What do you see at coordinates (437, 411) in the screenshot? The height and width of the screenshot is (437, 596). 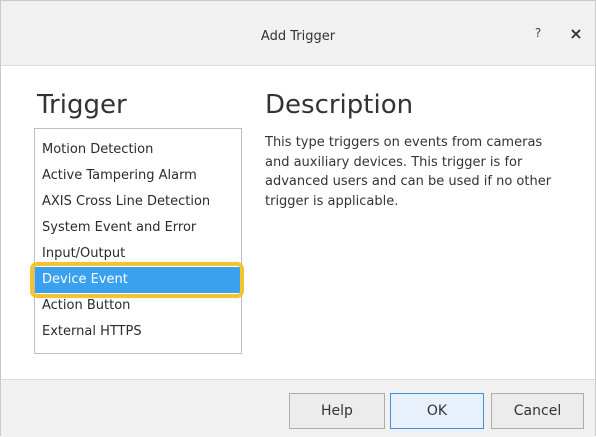 I see `ok-button: OK` at bounding box center [437, 411].